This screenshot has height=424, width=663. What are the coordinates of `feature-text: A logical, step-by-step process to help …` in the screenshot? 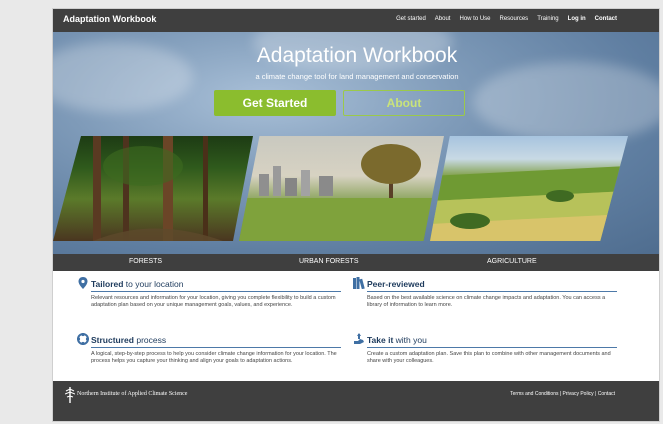 It's located at (214, 357).